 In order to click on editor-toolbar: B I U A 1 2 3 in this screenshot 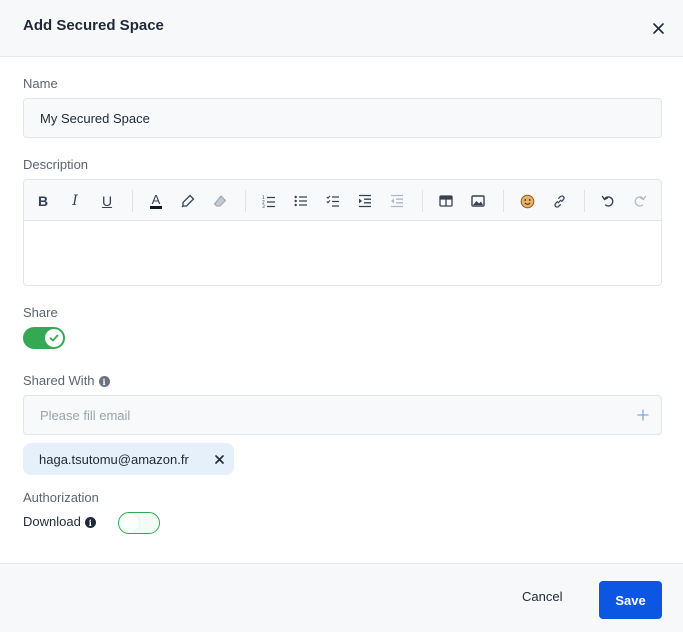, I will do `click(342, 200)`.